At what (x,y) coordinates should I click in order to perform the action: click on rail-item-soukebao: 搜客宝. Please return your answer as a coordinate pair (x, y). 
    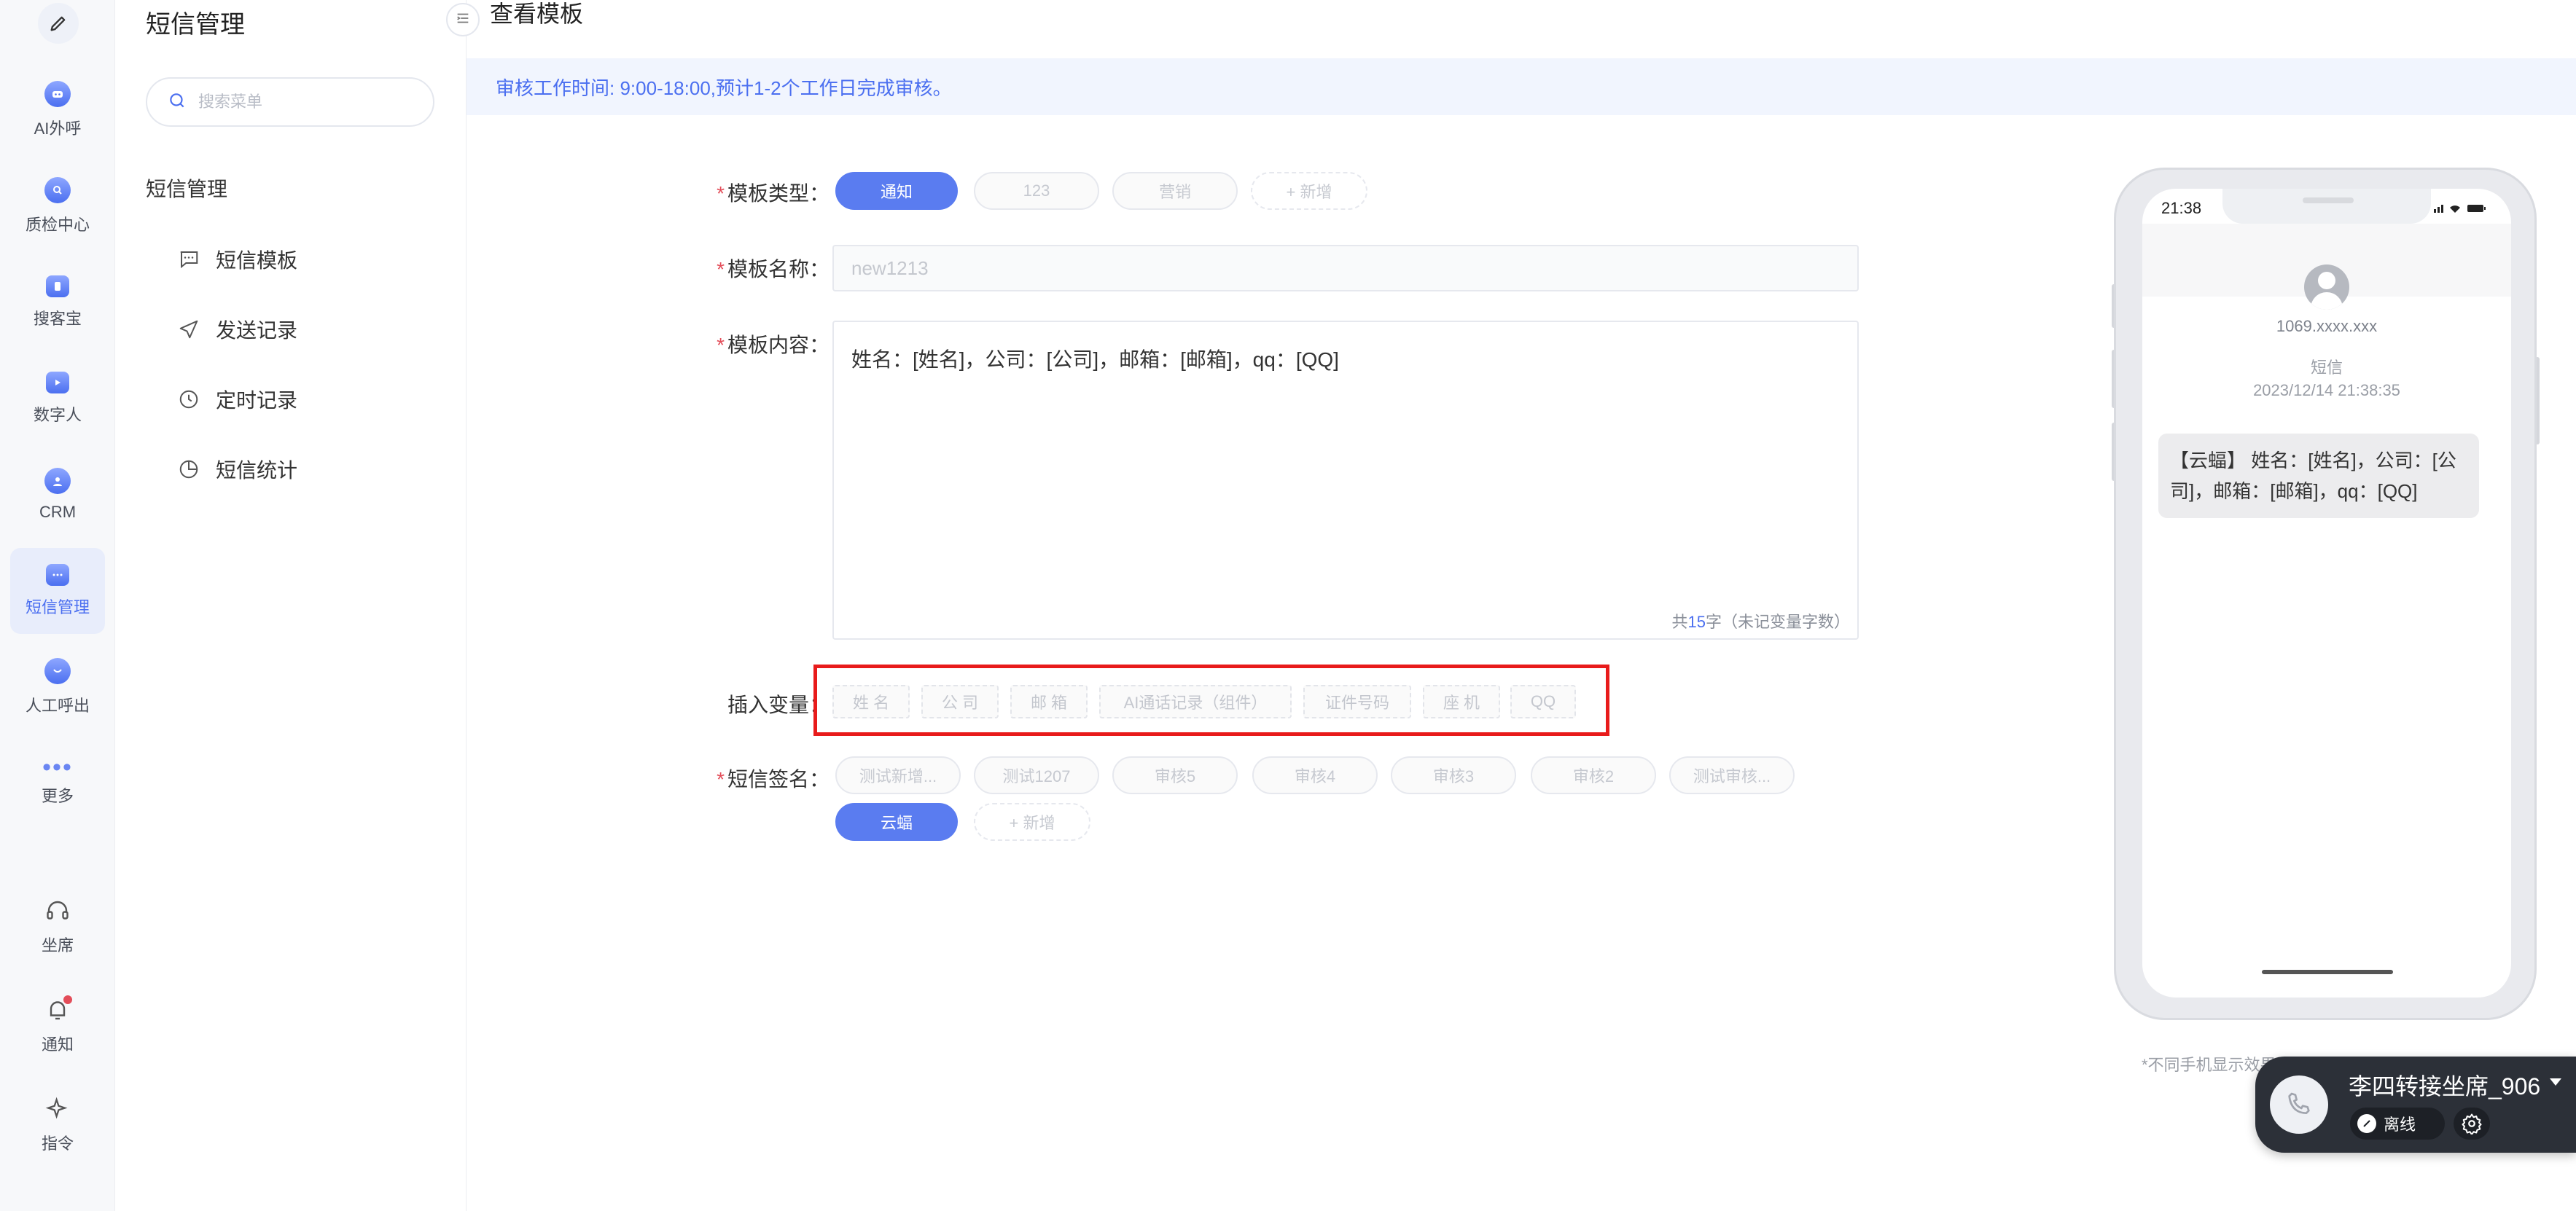
    Looking at the image, I should click on (57, 302).